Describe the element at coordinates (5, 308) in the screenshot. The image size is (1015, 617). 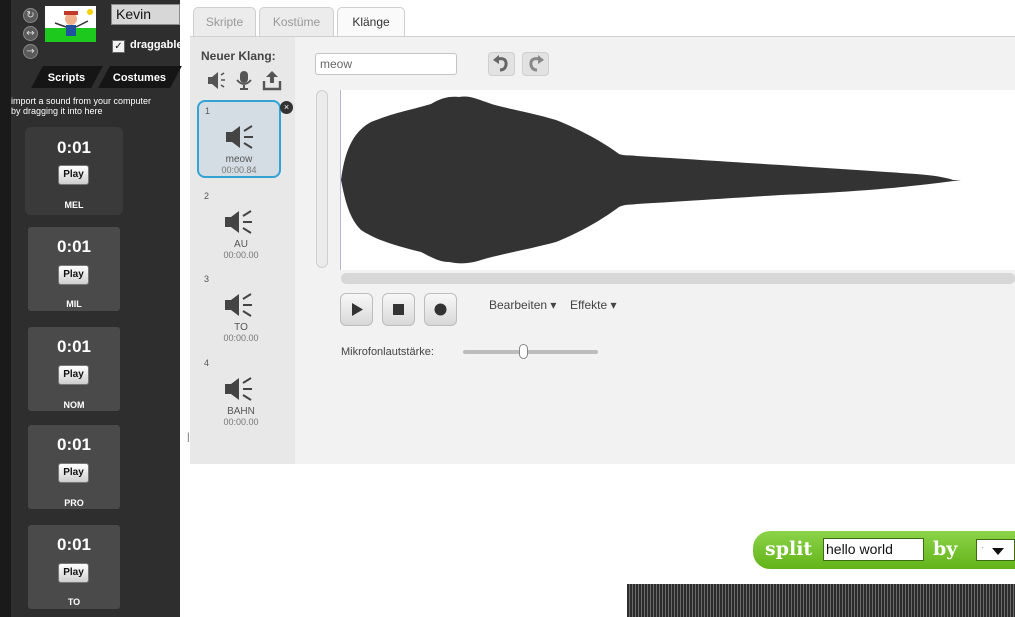
I see `panel-edge` at that location.